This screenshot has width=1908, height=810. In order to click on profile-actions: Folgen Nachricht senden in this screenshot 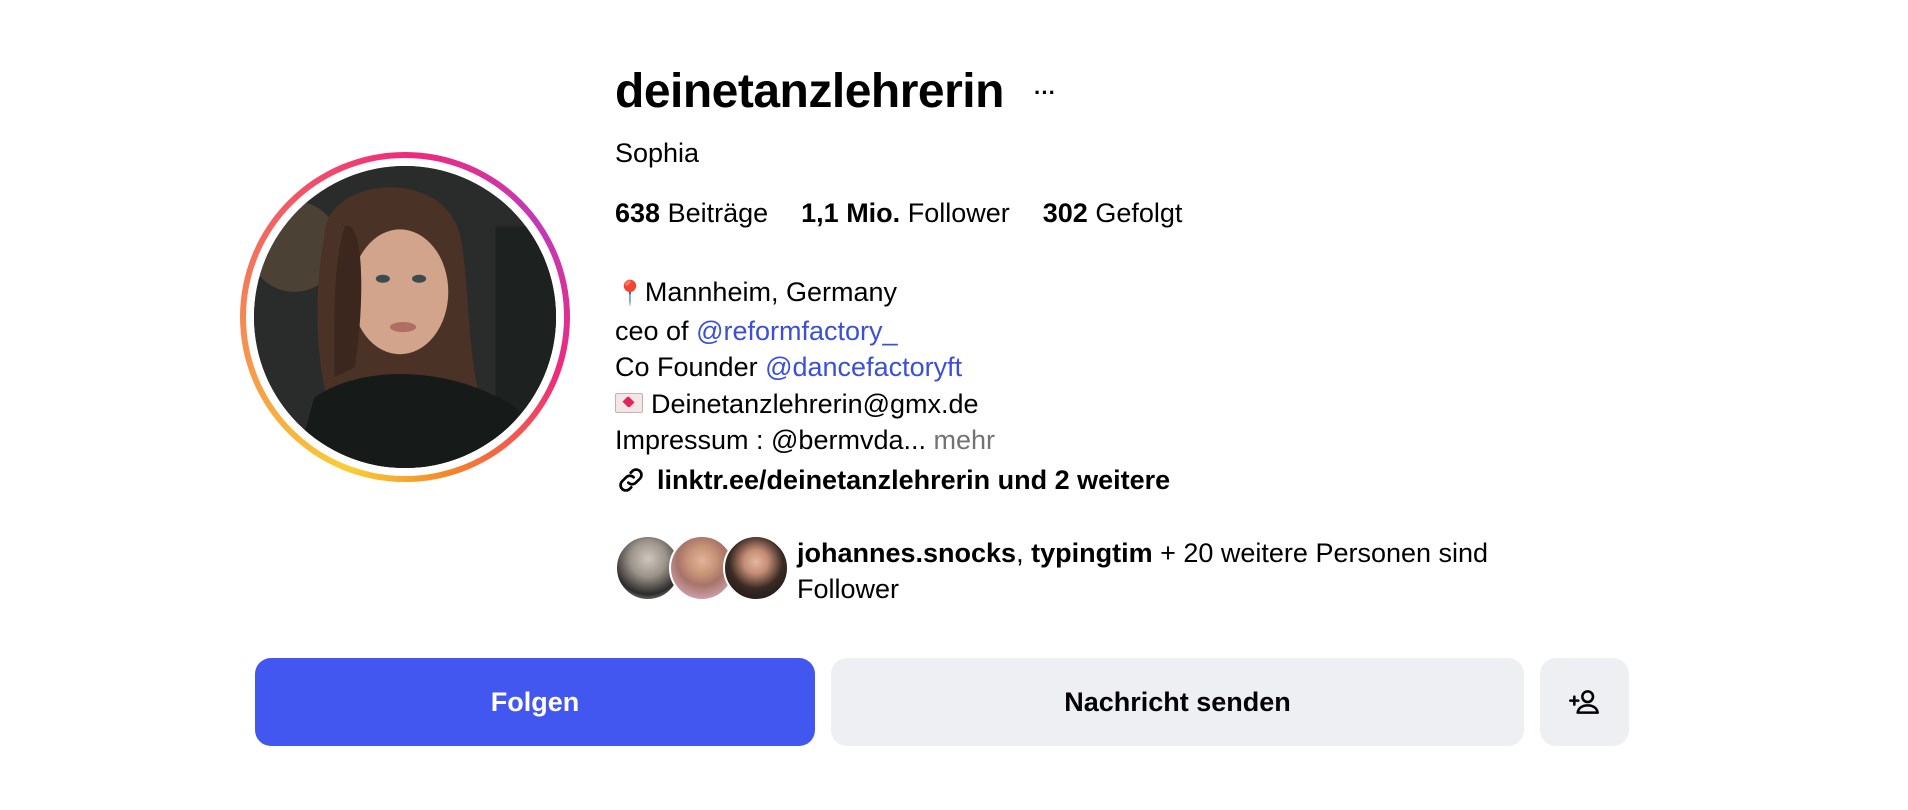, I will do `click(942, 702)`.